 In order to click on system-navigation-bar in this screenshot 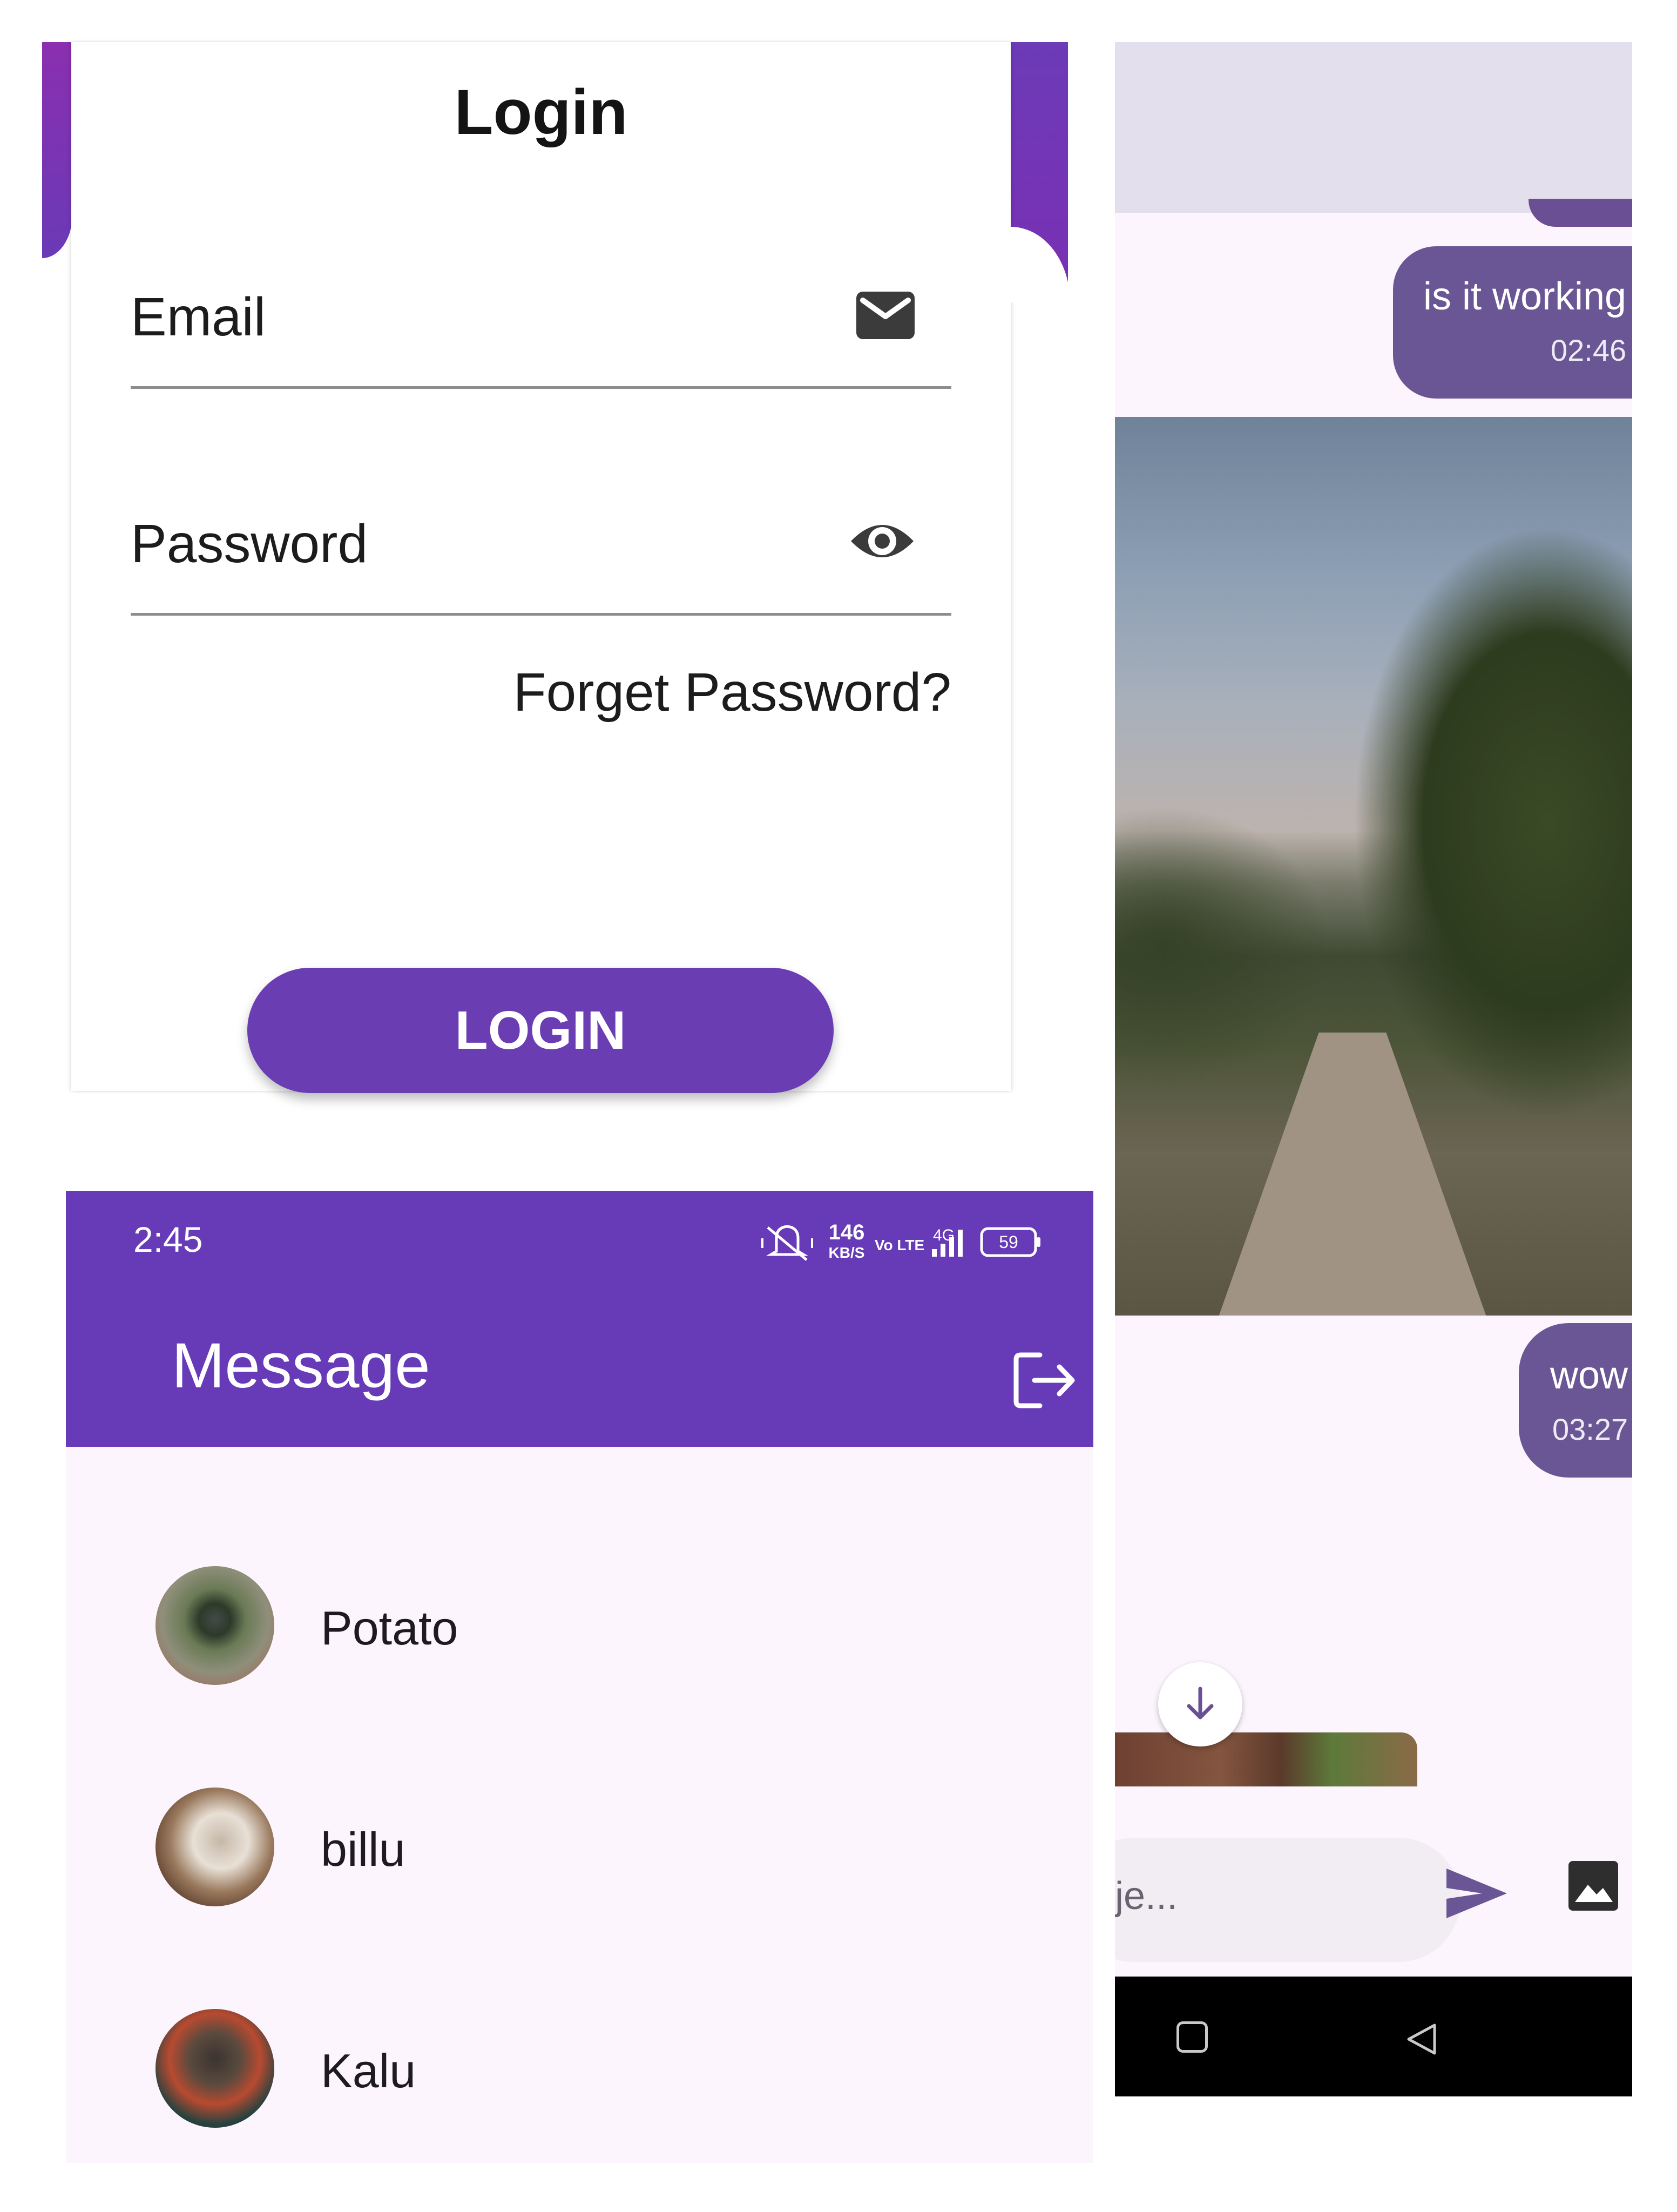, I will do `click(1373, 2036)`.